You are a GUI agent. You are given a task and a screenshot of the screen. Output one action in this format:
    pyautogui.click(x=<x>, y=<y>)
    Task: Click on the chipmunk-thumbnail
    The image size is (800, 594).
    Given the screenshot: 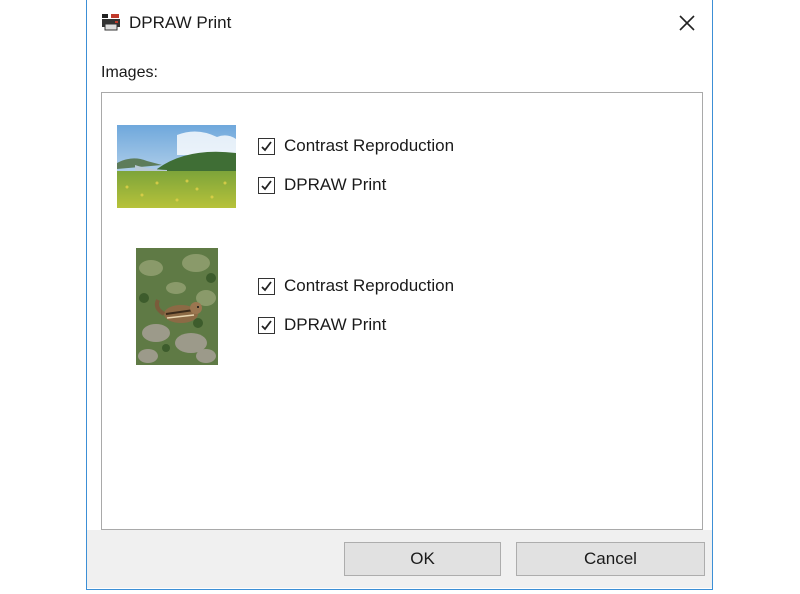 What is the action you would take?
    pyautogui.click(x=177, y=306)
    